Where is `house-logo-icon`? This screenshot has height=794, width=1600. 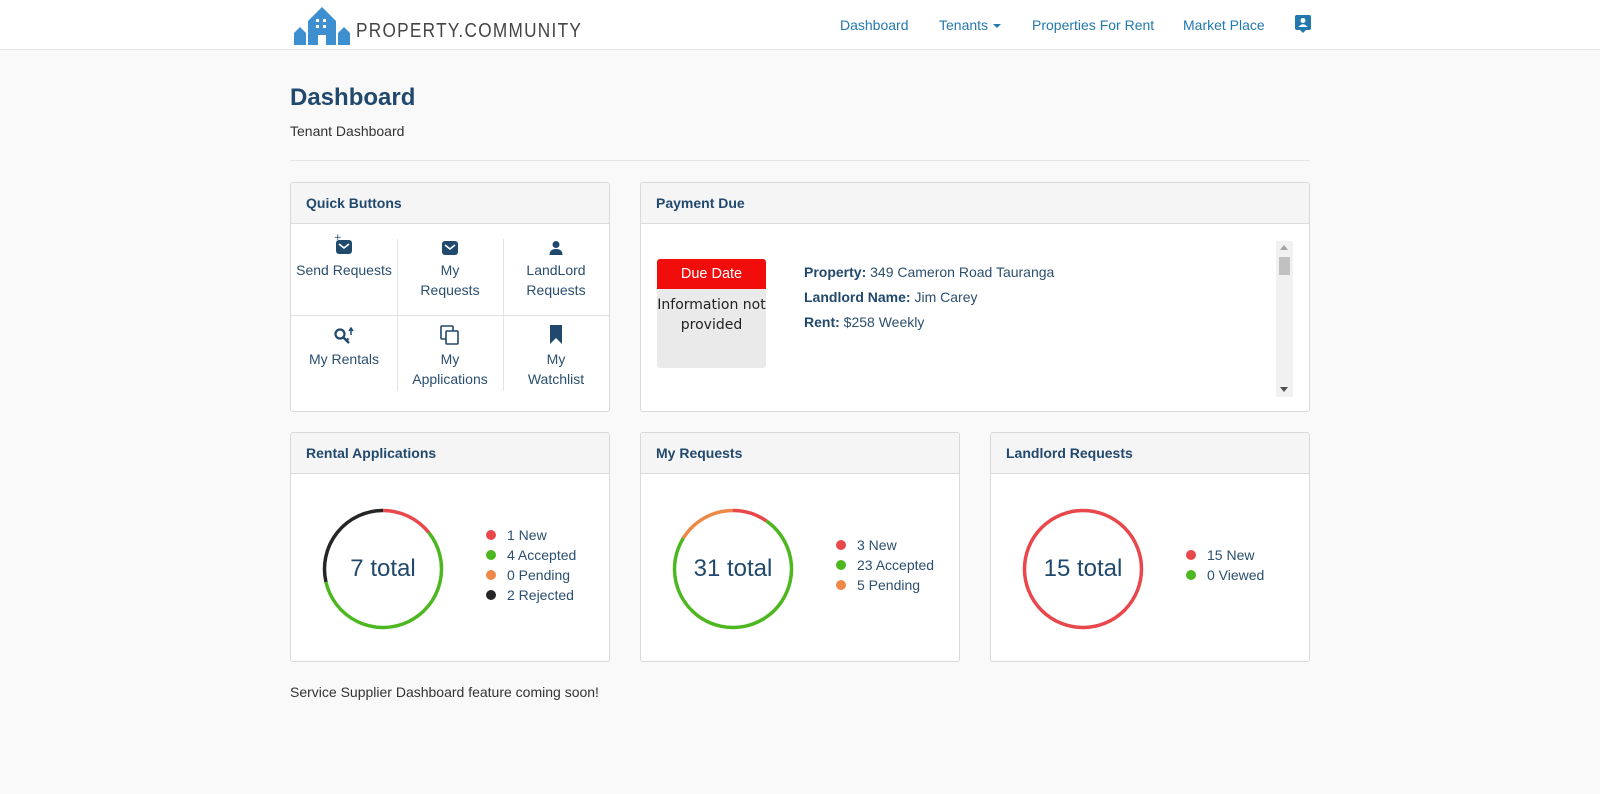 house-logo-icon is located at coordinates (322, 26).